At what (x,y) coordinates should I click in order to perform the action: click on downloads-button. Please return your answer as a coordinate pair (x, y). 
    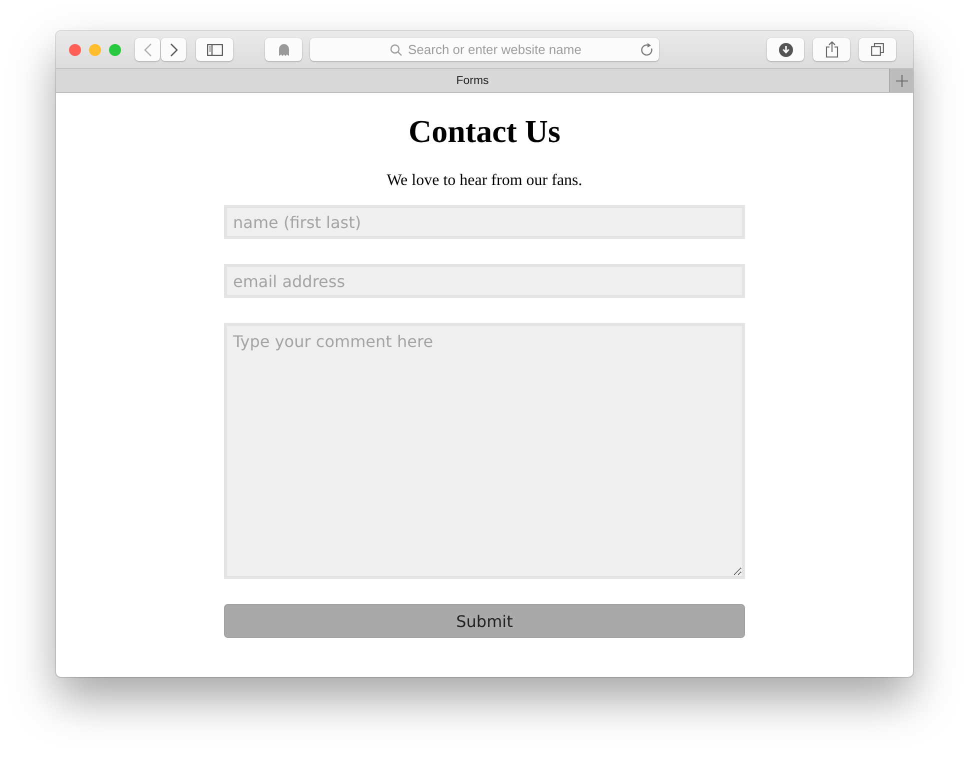
    Looking at the image, I should click on (785, 49).